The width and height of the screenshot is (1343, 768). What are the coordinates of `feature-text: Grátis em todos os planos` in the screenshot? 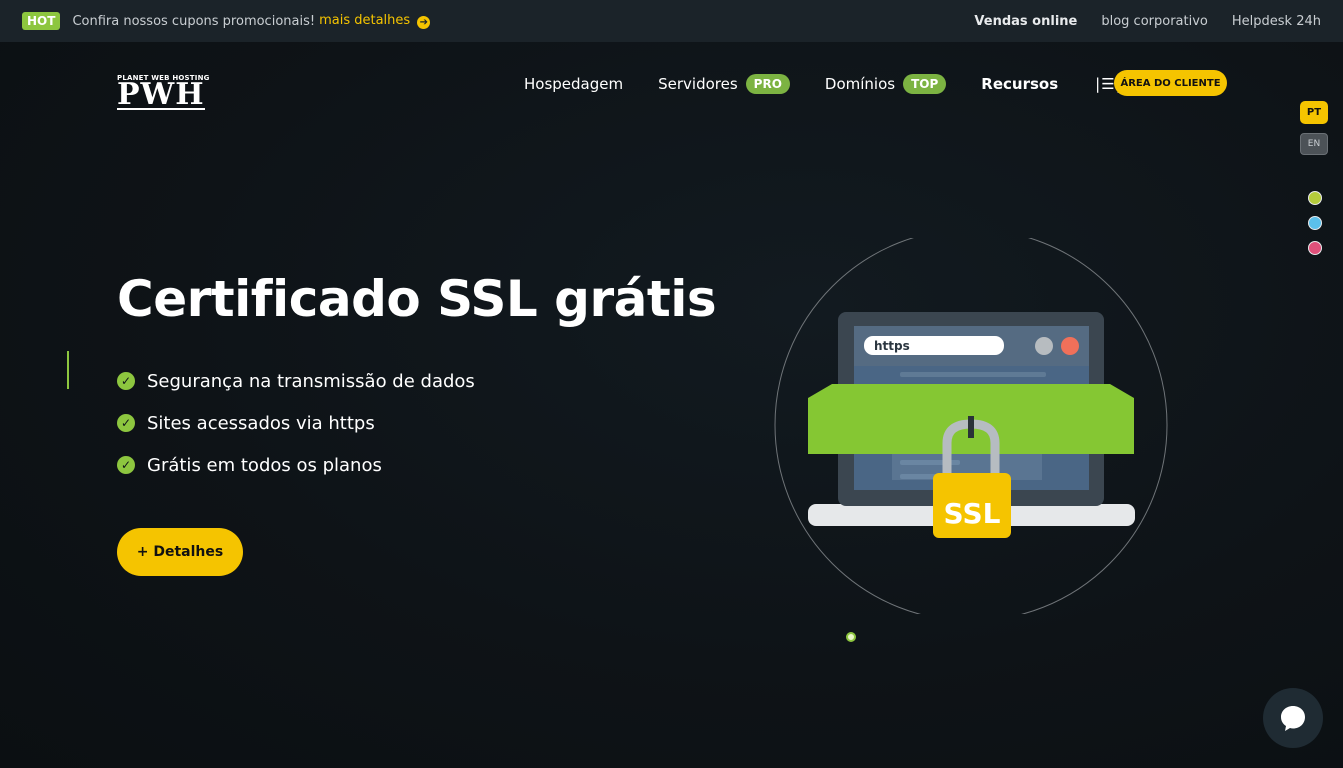 It's located at (264, 465).